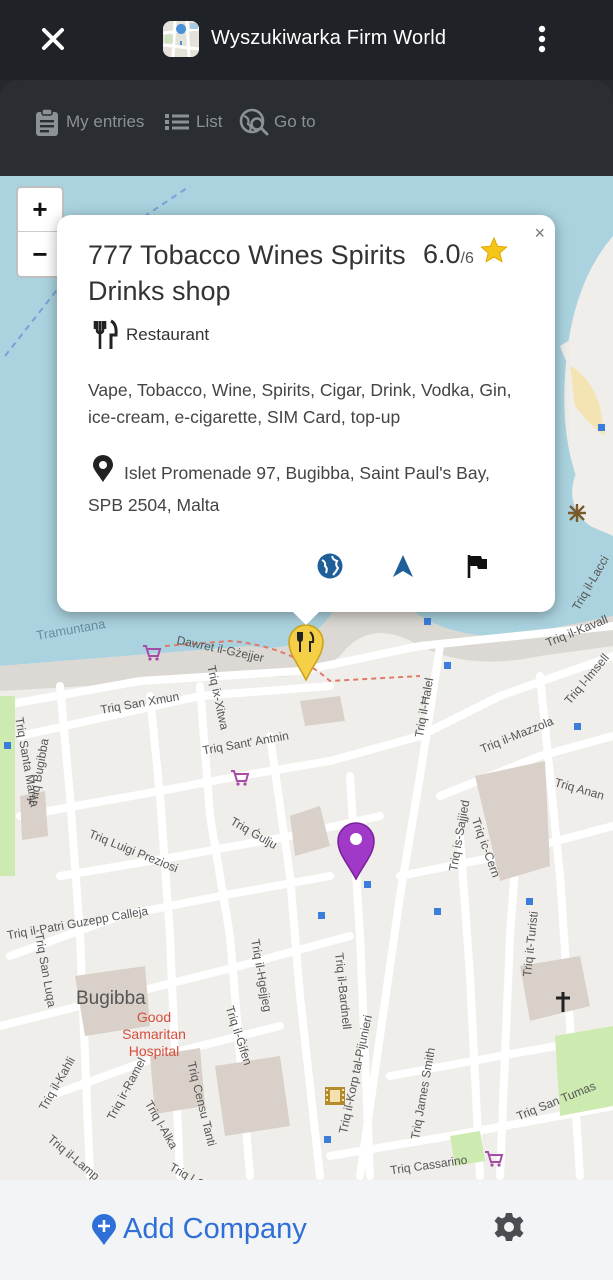  I want to click on go-to-button: Go to, so click(277, 122).